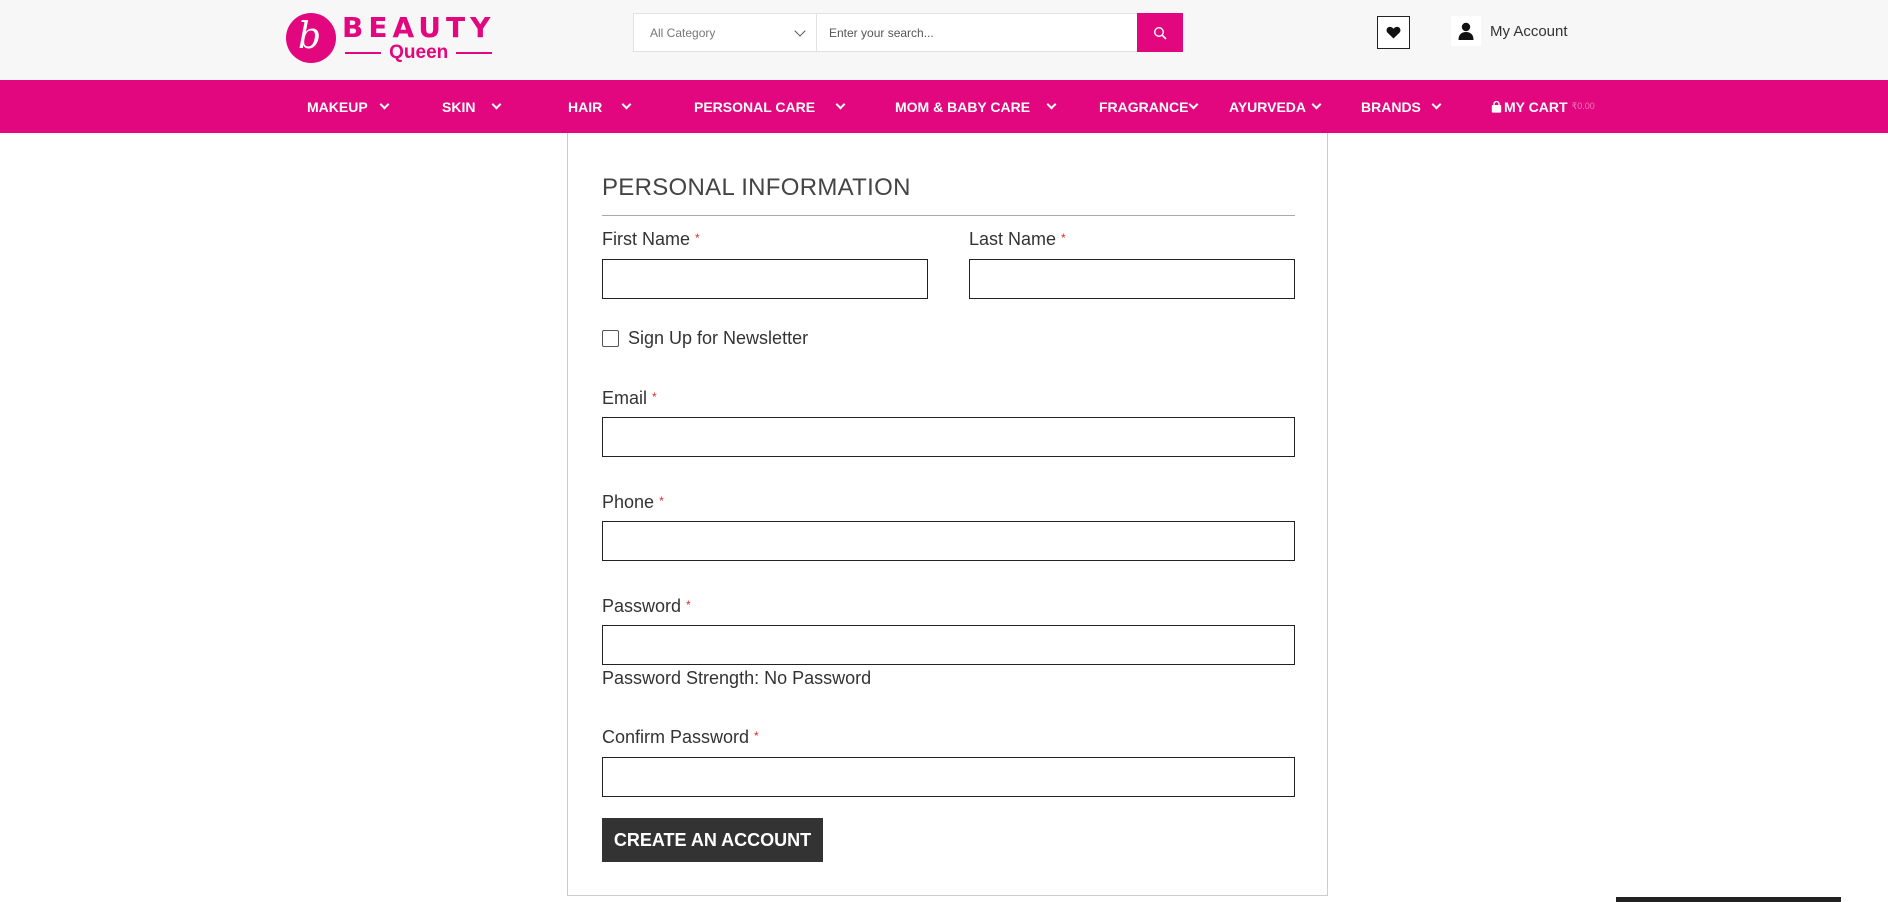 The width and height of the screenshot is (1888, 902). What do you see at coordinates (755, 106) in the screenshot?
I see `nav-item-label: PERSONAL CARE` at bounding box center [755, 106].